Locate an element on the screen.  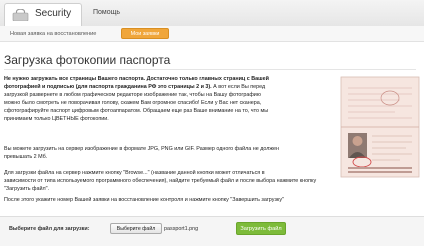
my-requests-button: Мои заявки is located at coordinates (145, 33).